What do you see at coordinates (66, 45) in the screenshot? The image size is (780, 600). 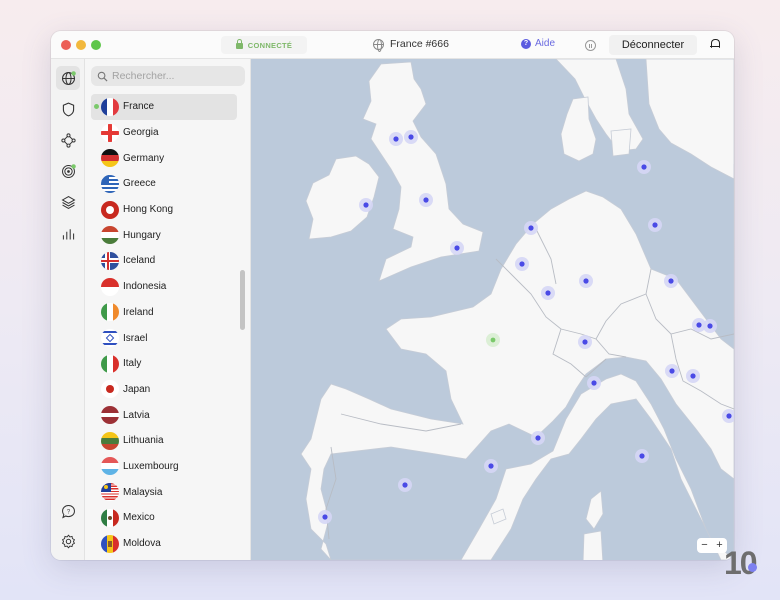 I see `close-window-button` at bounding box center [66, 45].